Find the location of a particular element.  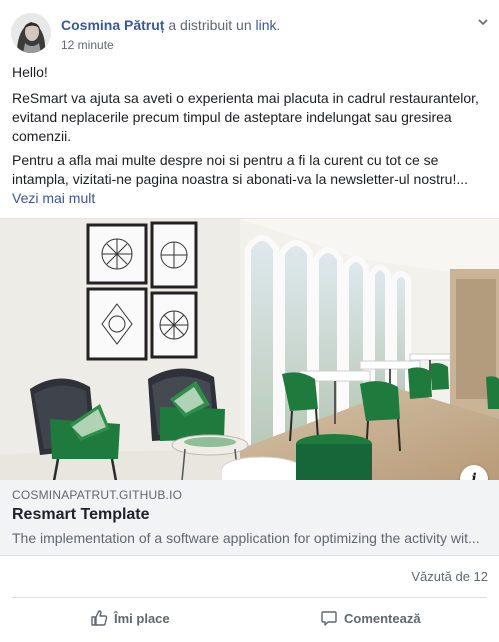

link-title: Resmart Template is located at coordinates (81, 514).